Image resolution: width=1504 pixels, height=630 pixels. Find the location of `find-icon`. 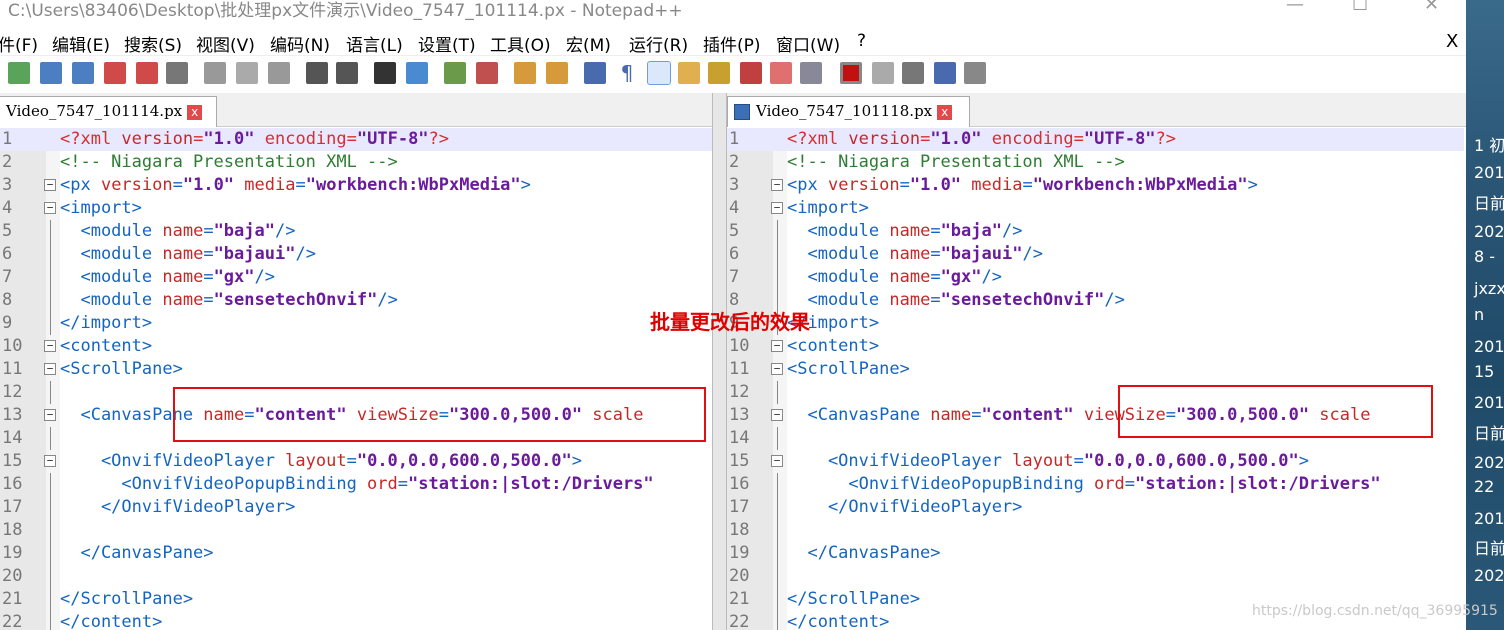

find-icon is located at coordinates (385, 73).